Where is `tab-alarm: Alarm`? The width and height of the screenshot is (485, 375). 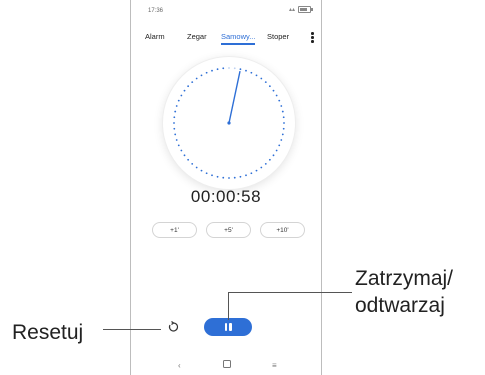 tab-alarm: Alarm is located at coordinates (155, 36).